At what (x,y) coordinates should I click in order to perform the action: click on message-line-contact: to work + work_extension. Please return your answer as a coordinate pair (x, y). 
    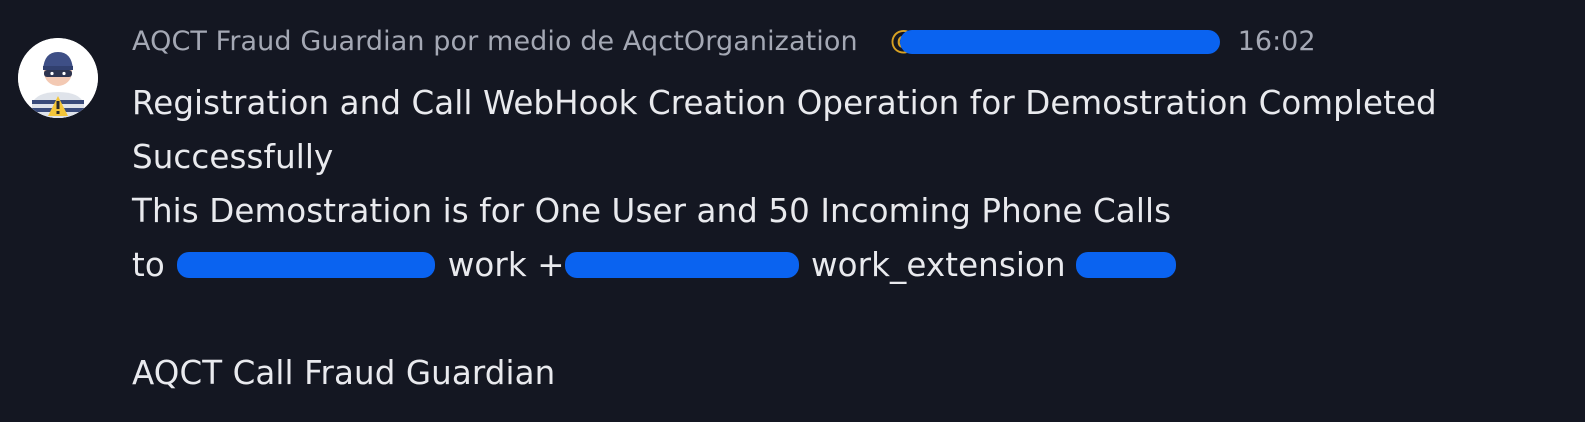
    Looking at the image, I should click on (852, 265).